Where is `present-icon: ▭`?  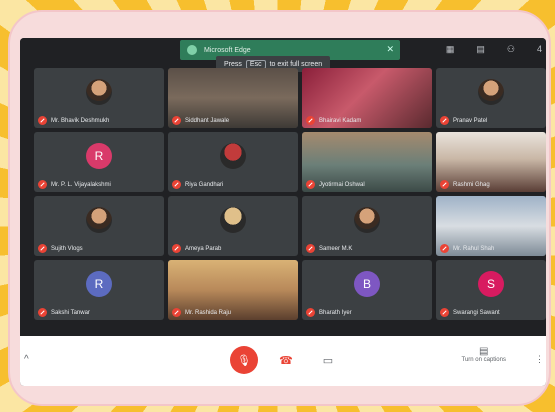 present-icon: ▭ is located at coordinates (328, 360).